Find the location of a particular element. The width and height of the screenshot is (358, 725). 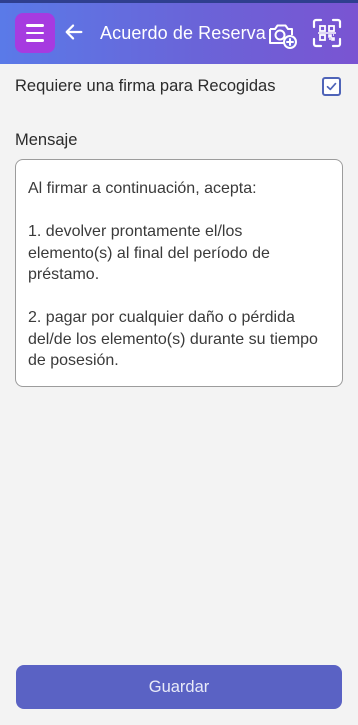

app-header: Acuerdo de Reserva is located at coordinates (179, 32).